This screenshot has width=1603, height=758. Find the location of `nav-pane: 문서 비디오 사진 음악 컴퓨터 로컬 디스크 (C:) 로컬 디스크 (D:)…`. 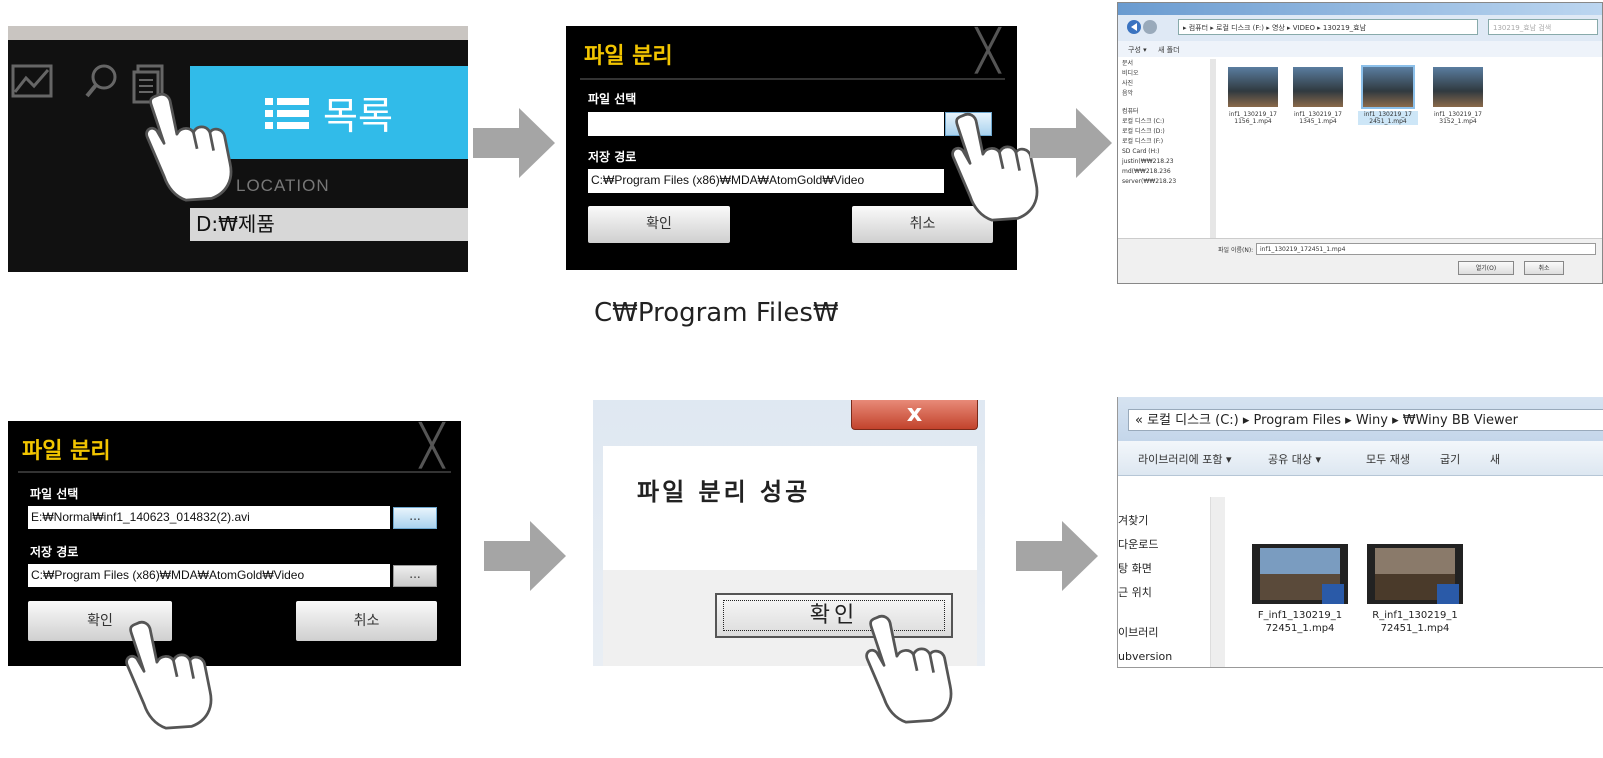

nav-pane: 문서 비디오 사진 음악 컴퓨터 로컬 디스크 (C:) 로컬 디스크 (D:)… is located at coordinates (1167, 123).